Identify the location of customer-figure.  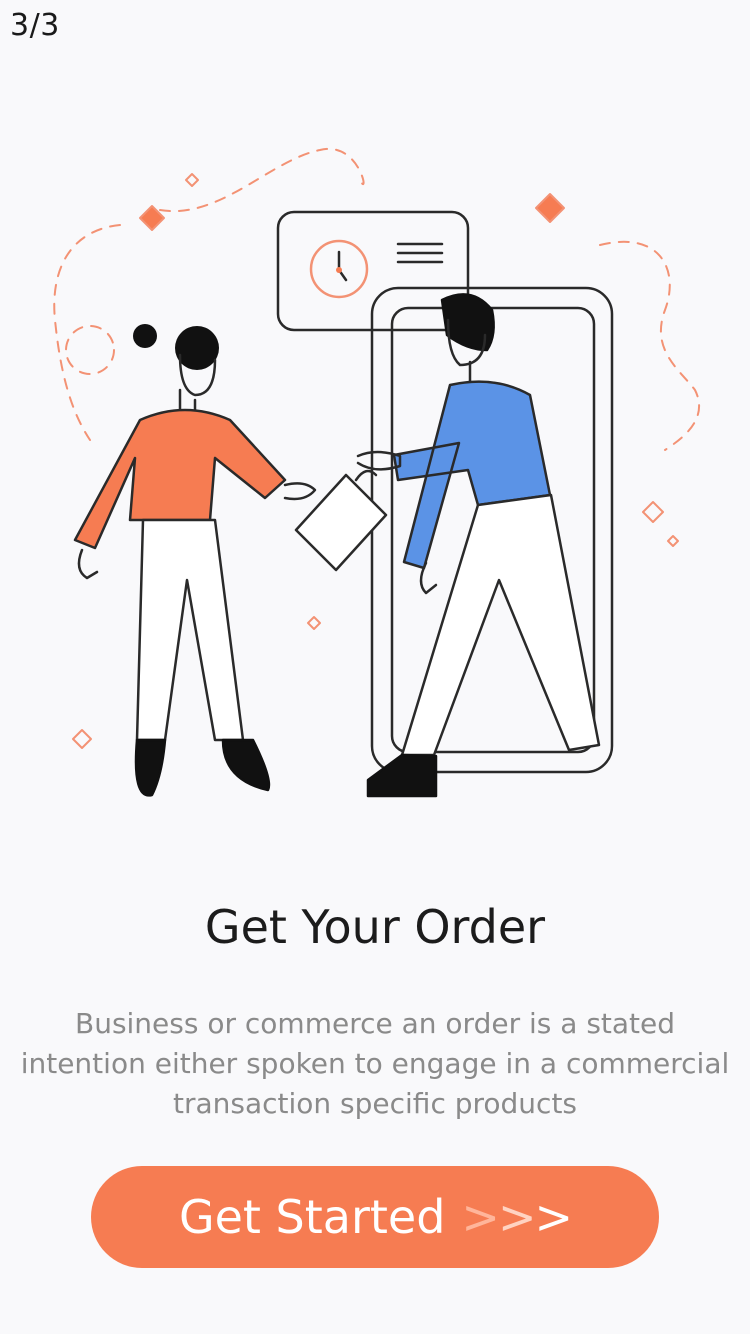
(195, 560).